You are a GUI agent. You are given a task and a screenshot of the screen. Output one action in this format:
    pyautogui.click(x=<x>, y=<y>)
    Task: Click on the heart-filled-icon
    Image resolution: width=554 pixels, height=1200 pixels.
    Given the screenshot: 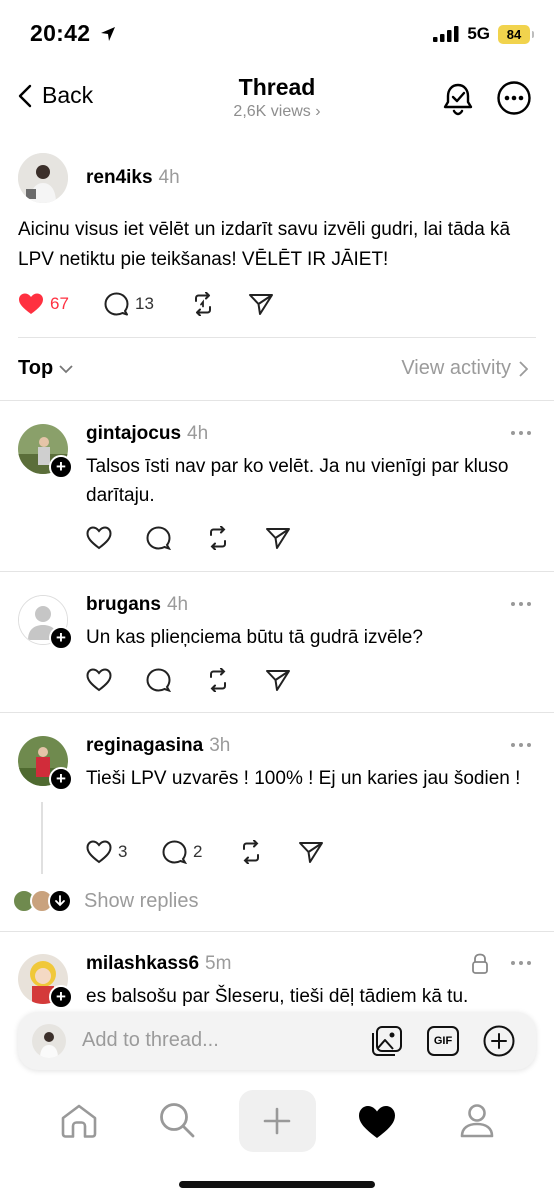 What is the action you would take?
    pyautogui.click(x=31, y=303)
    